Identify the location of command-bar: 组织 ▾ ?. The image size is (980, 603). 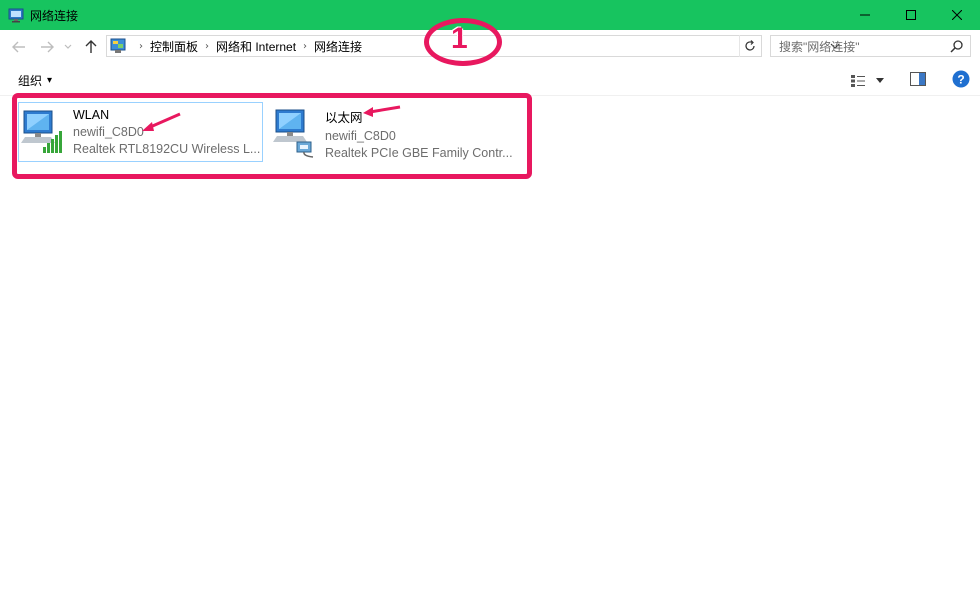
(490, 80).